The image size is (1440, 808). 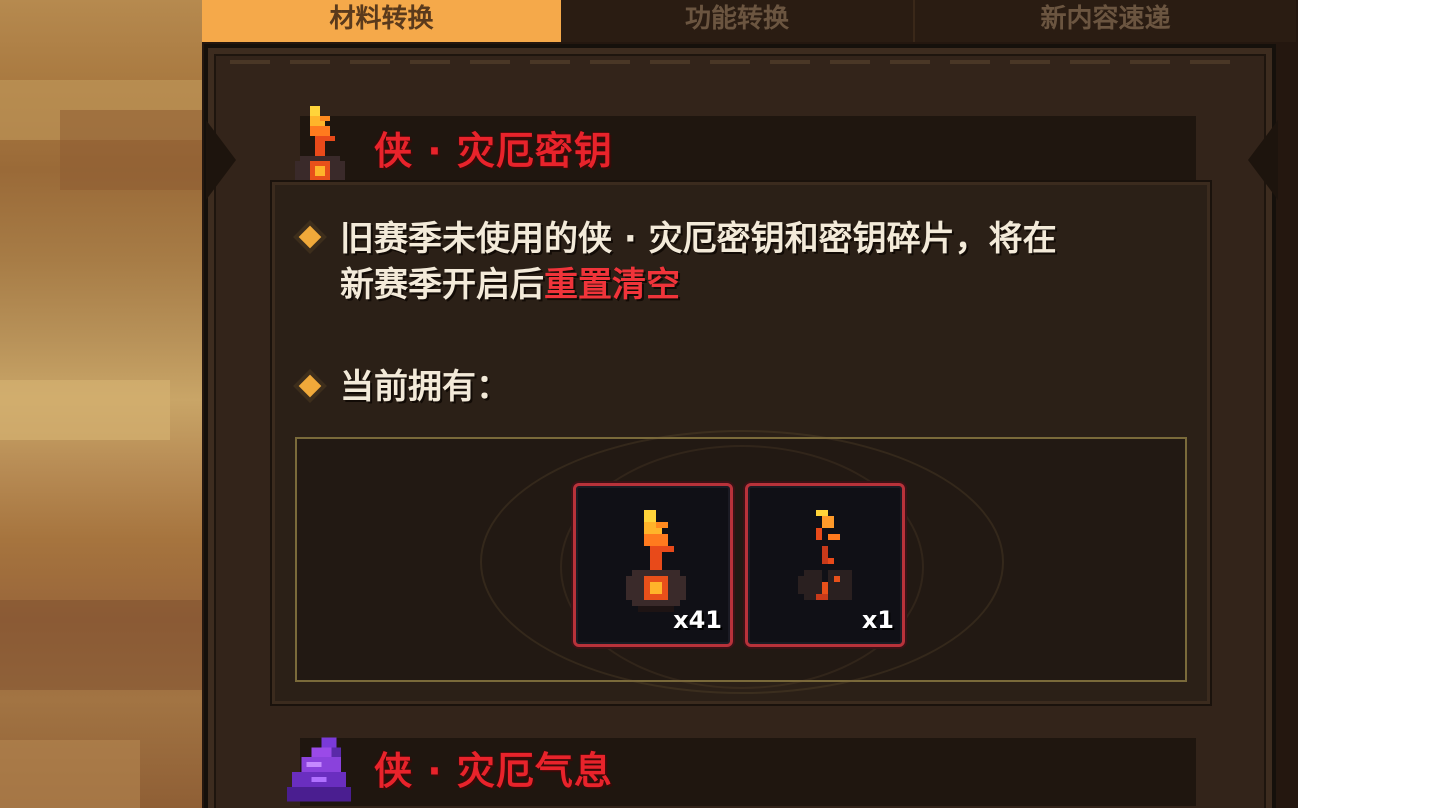 I want to click on description-line-1: 旧赛季未使用的侠 · 灾厄密钥和密钥碎片，将在, so click(x=698, y=239).